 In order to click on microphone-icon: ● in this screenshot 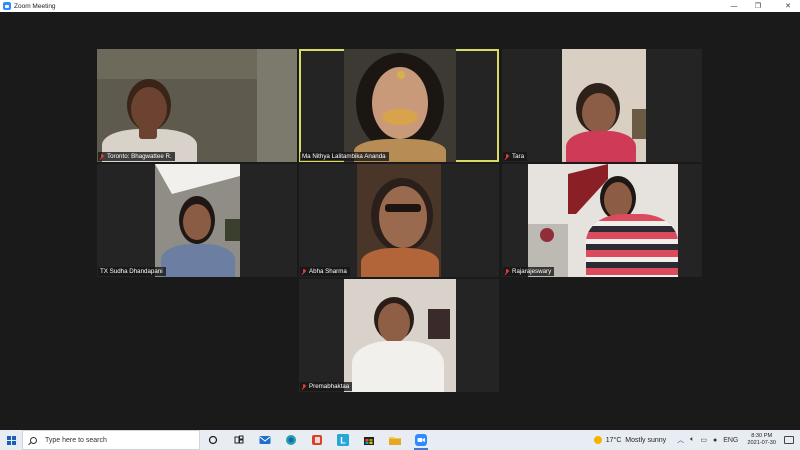, I will do `click(715, 440)`.